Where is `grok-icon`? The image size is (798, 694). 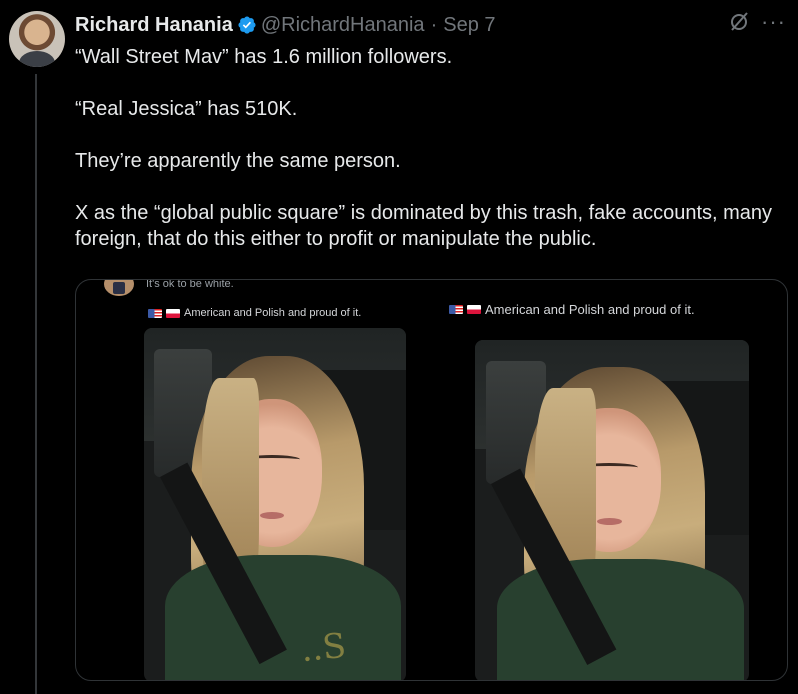 grok-icon is located at coordinates (739, 22).